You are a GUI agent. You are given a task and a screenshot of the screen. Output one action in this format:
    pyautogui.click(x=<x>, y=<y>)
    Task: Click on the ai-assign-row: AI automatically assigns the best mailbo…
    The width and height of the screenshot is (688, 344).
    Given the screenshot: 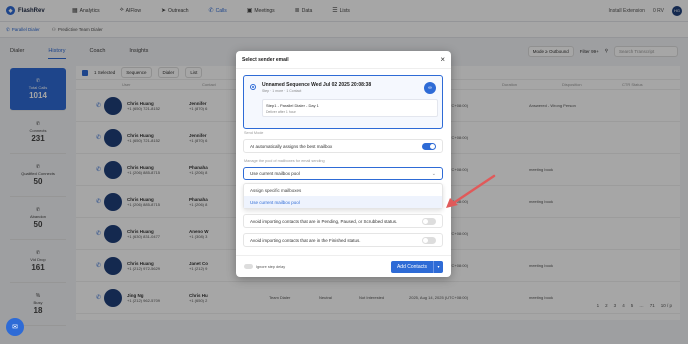 What is the action you would take?
    pyautogui.click(x=343, y=146)
    